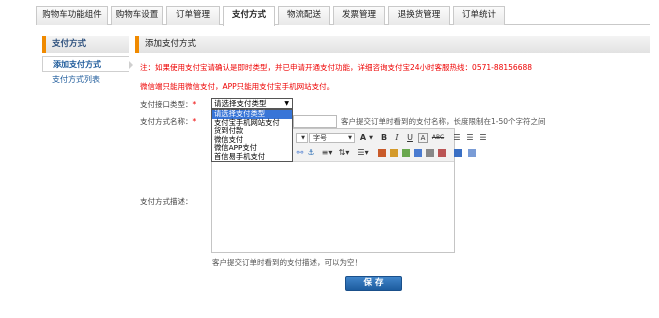 This screenshot has width=659, height=318. Describe the element at coordinates (137, 15) in the screenshot. I see `tab-cart-settings: 购物车设置` at that location.